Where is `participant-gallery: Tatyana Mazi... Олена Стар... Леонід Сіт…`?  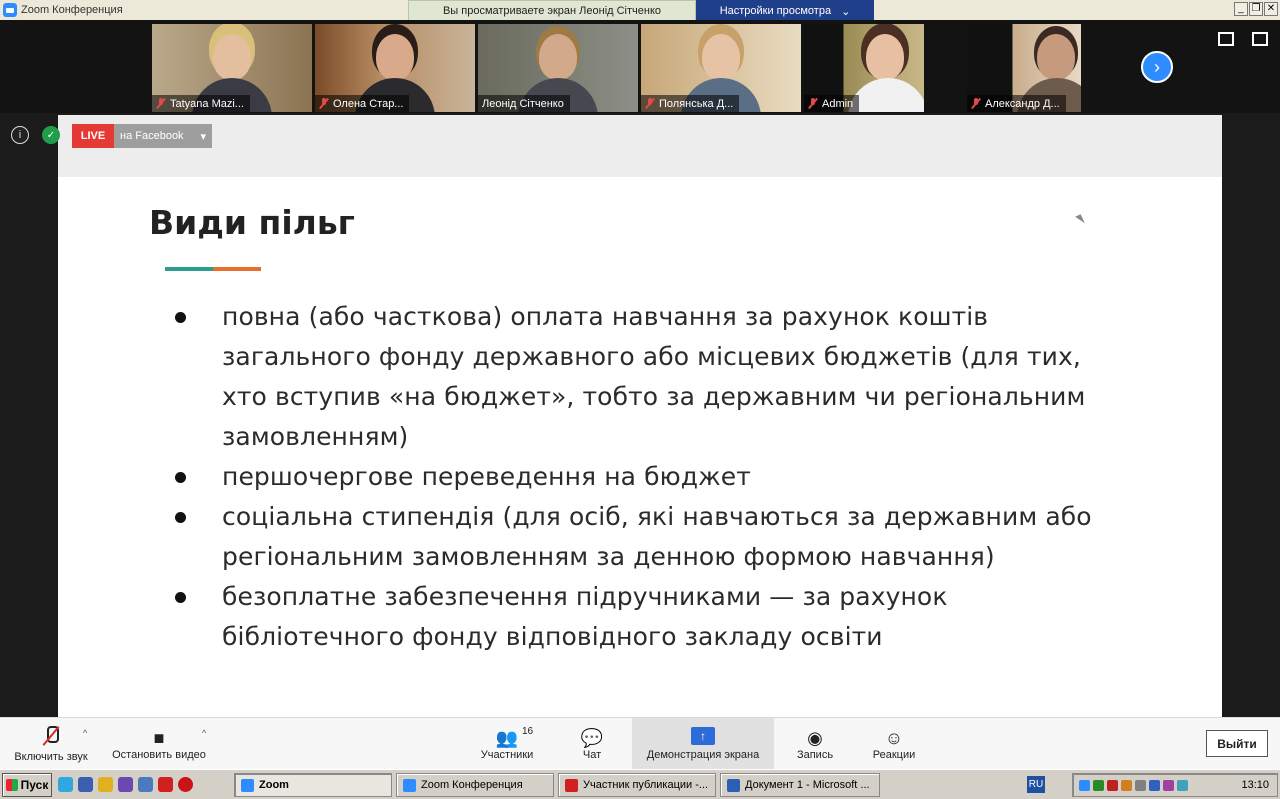 participant-gallery: Tatyana Mazi... Олена Стар... Леонід Сіт… is located at coordinates (640, 66).